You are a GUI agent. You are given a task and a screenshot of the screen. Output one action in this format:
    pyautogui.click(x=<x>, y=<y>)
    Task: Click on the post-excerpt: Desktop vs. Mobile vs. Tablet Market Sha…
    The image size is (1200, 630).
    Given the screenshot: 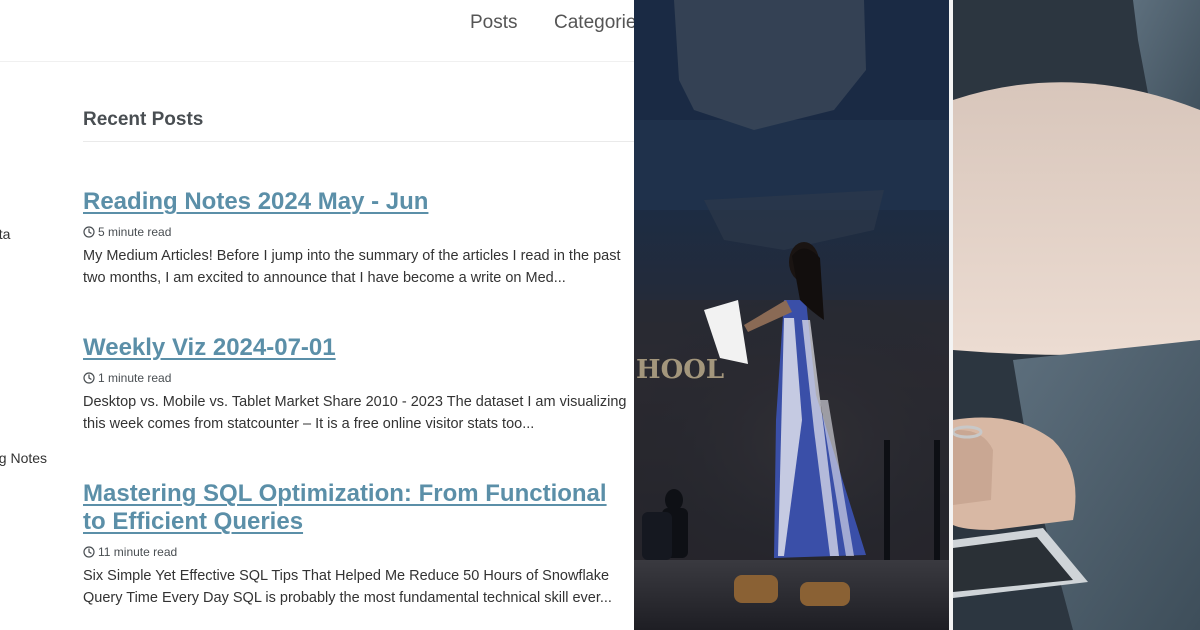 What is the action you would take?
    pyautogui.click(x=355, y=413)
    